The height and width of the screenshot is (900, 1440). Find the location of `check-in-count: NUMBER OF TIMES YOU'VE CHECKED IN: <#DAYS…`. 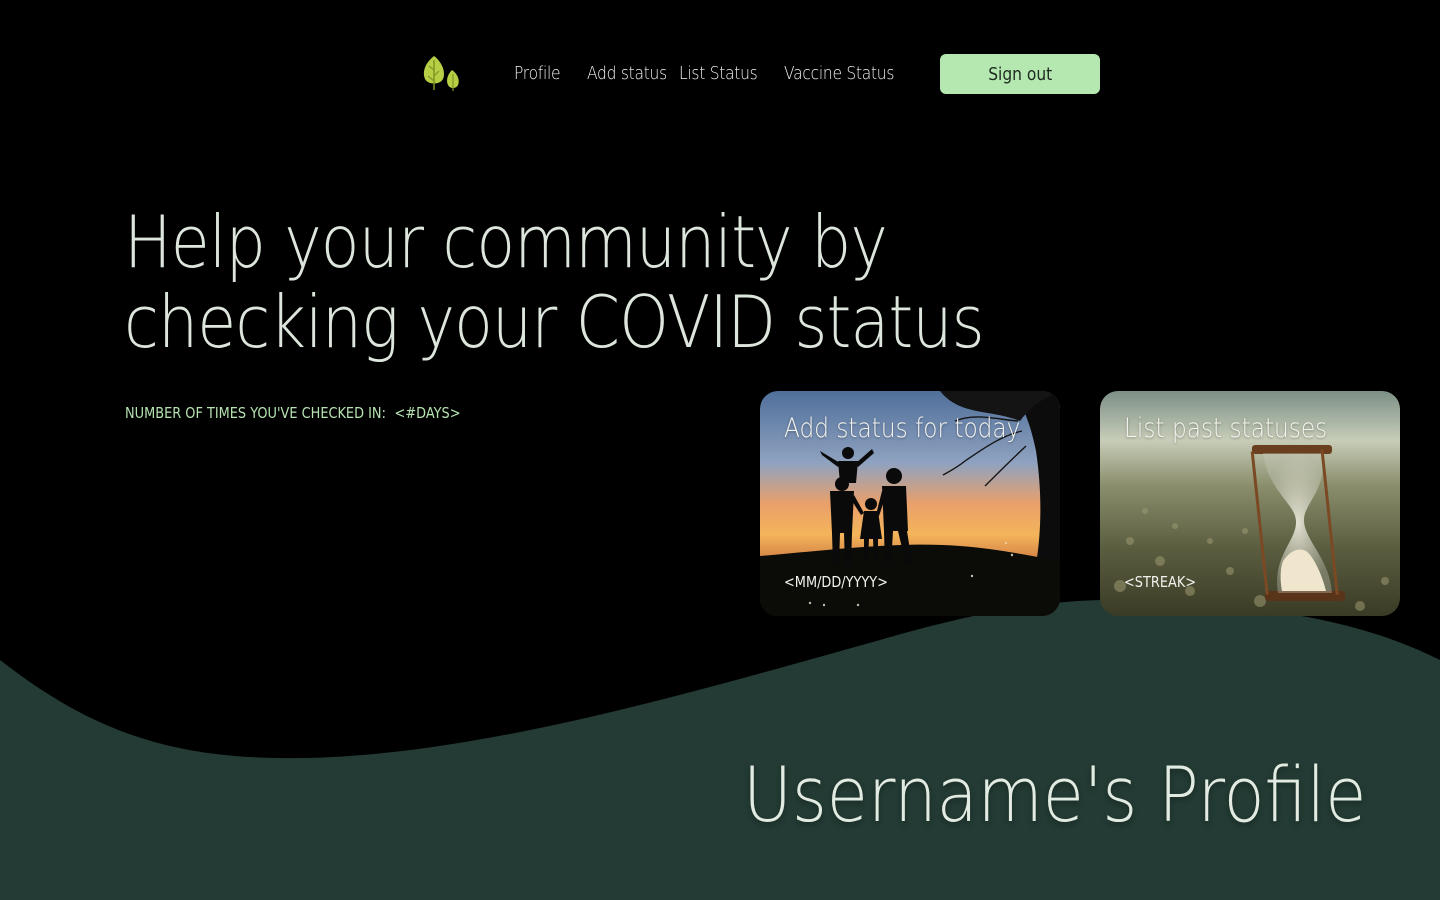

check-in-count: NUMBER OF TIMES YOU'VE CHECKED IN: <#DAYS… is located at coordinates (293, 413).